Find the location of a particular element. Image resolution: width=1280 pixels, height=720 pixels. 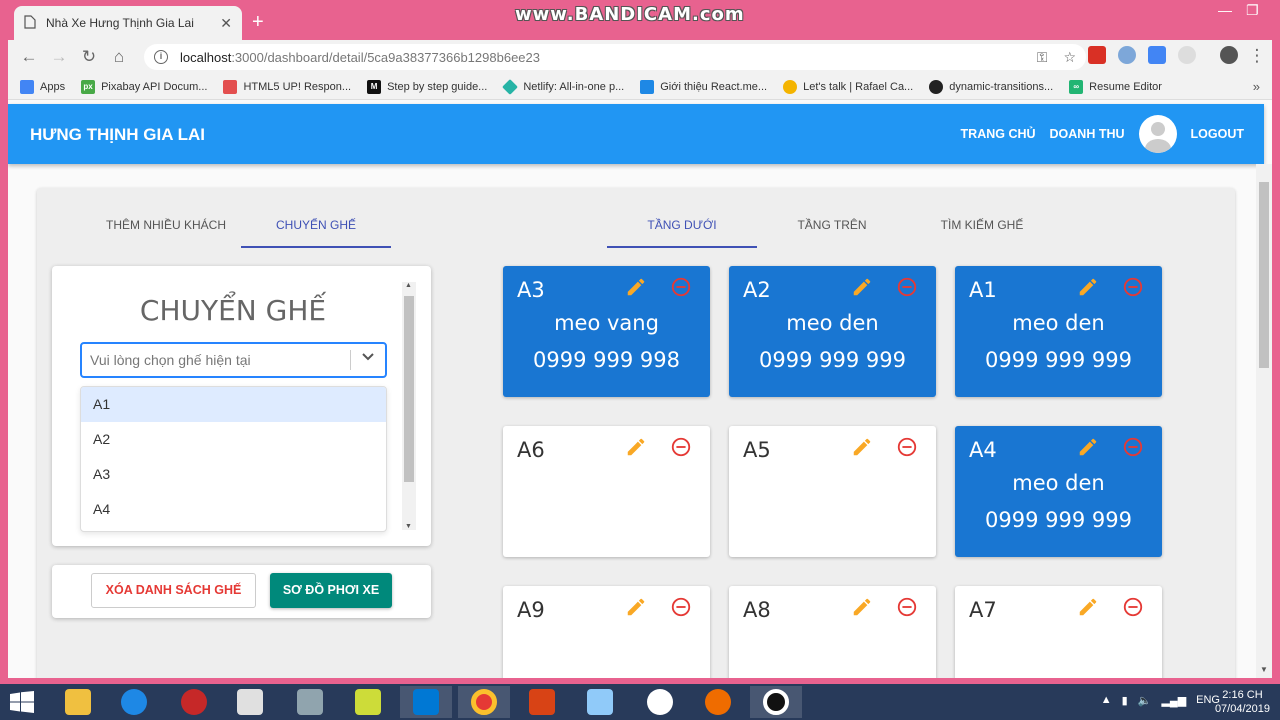

seat-option: A1 is located at coordinates (233, 404).